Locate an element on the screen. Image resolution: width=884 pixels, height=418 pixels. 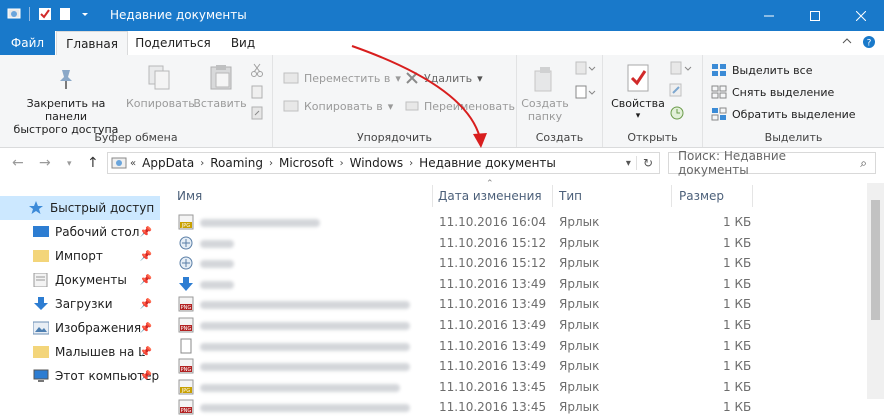
search-input: Поиск: Недавние документы ⌕ is located at coordinates (772, 163).